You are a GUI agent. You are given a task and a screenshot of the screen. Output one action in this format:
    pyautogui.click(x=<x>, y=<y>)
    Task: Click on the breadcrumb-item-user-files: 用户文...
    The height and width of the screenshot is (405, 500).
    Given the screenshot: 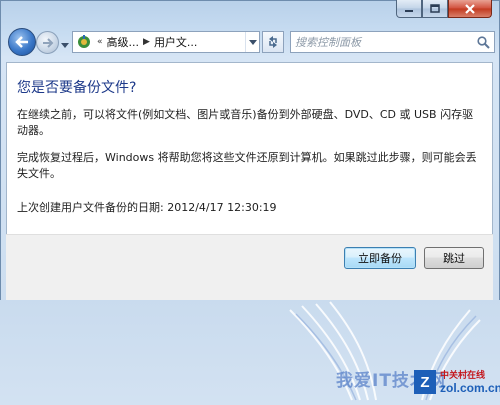 What is the action you would take?
    pyautogui.click(x=176, y=42)
    